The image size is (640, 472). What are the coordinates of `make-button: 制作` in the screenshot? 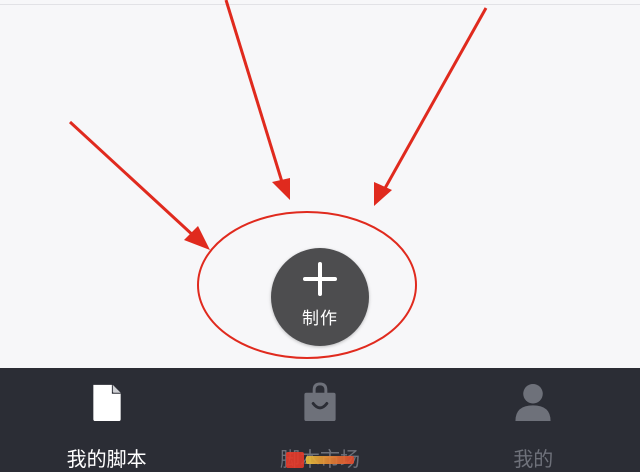 It's located at (320, 297).